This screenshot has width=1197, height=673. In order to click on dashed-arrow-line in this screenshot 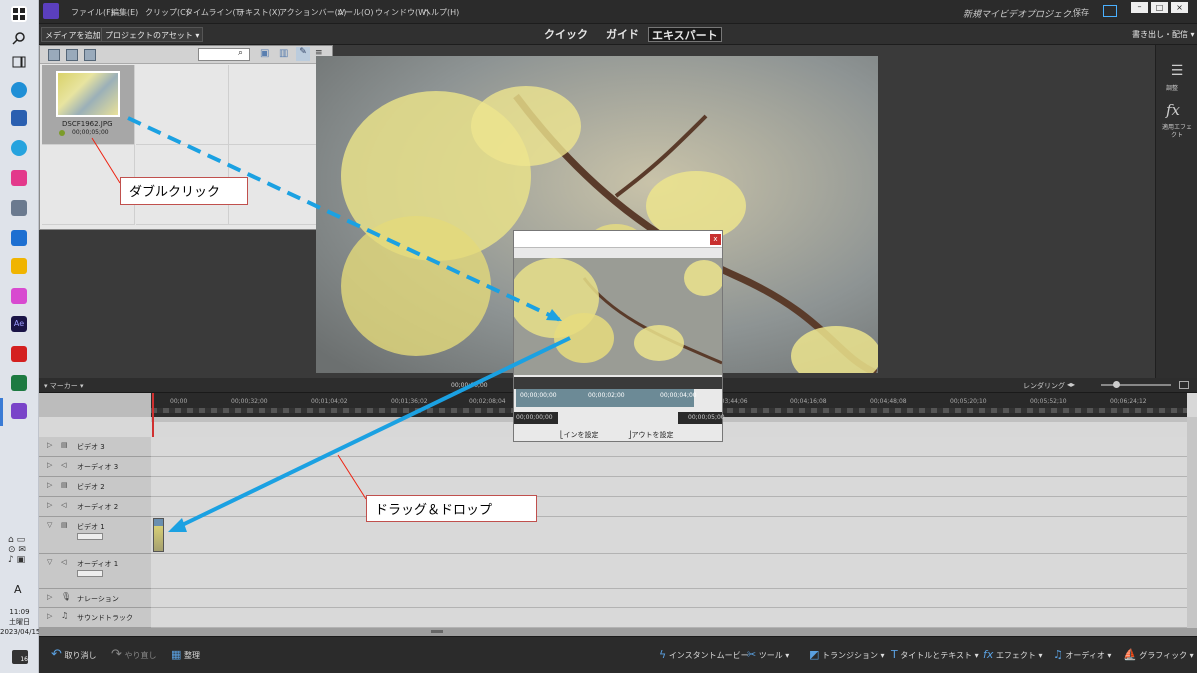, I will do `click(344, 219)`.